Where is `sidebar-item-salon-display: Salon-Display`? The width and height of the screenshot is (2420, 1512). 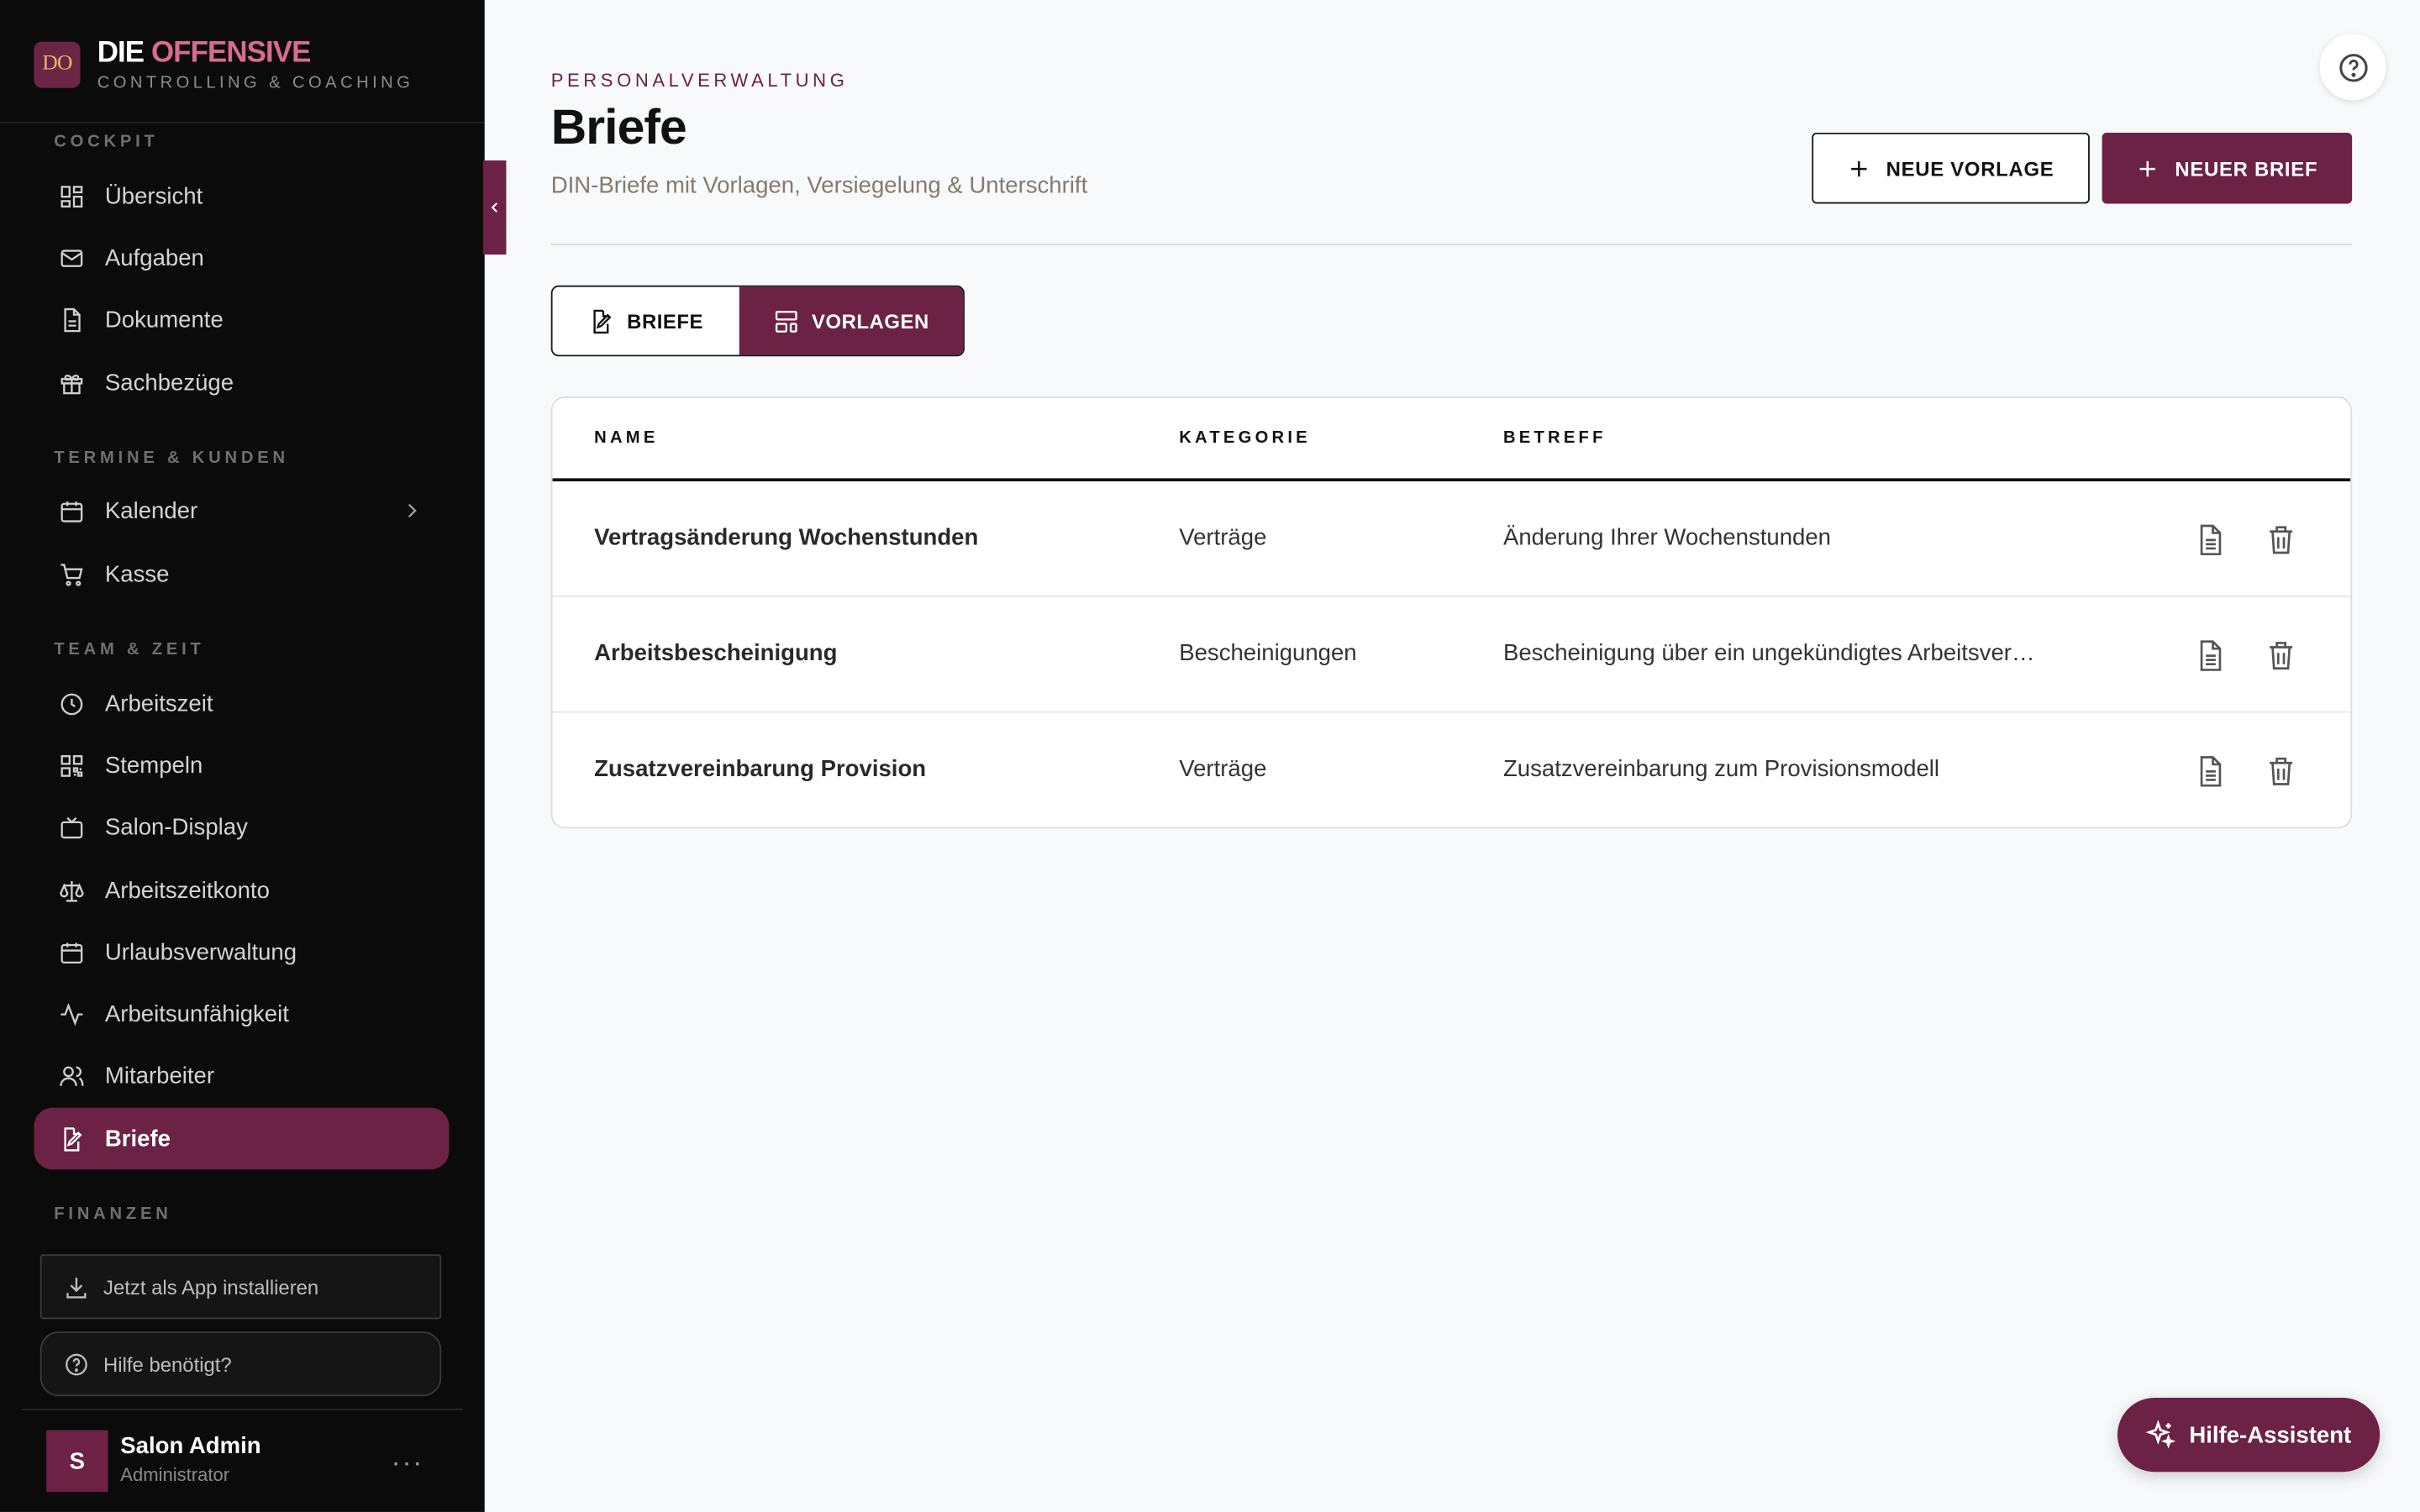
sidebar-item-salon-display: Salon-Display is located at coordinates (241, 827).